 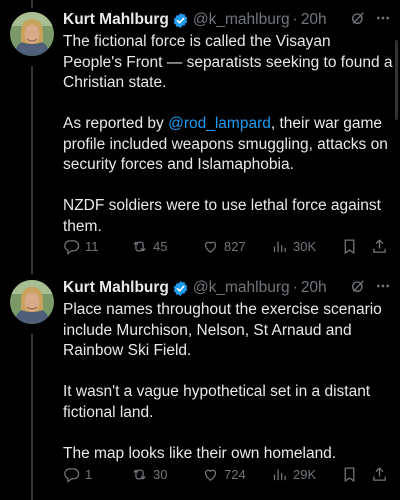 I want to click on tweet-paragraph: The map looks like their own homeland., so click(x=200, y=453).